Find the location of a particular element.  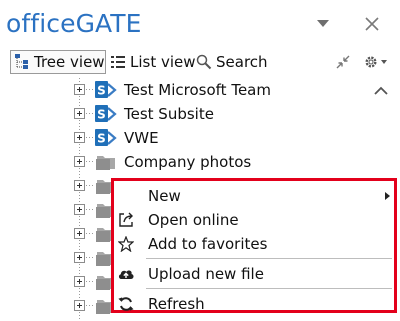

menu-item-upload-new-file: Upload new file is located at coordinates (254, 274).